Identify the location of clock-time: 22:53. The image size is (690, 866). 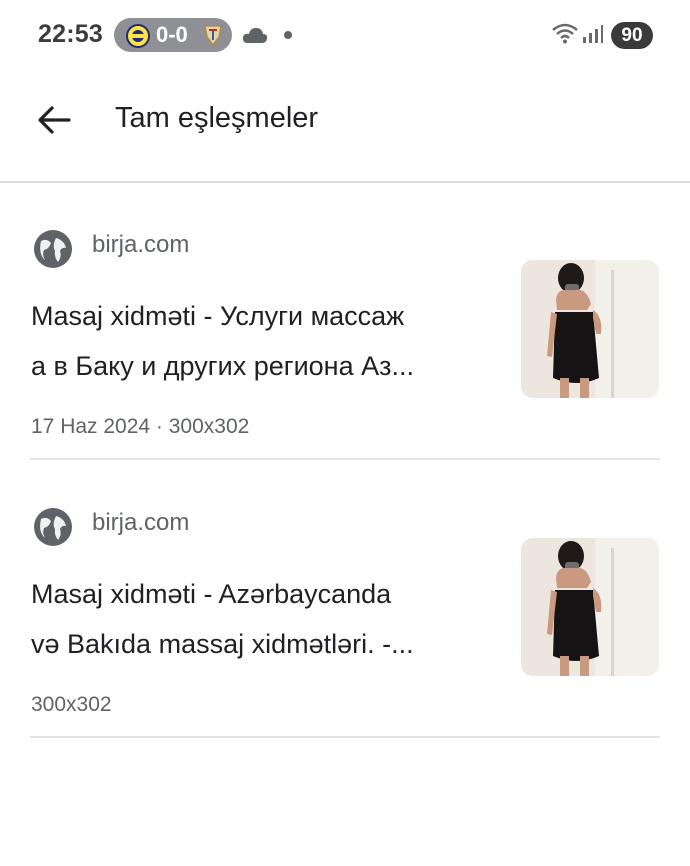
(70, 34).